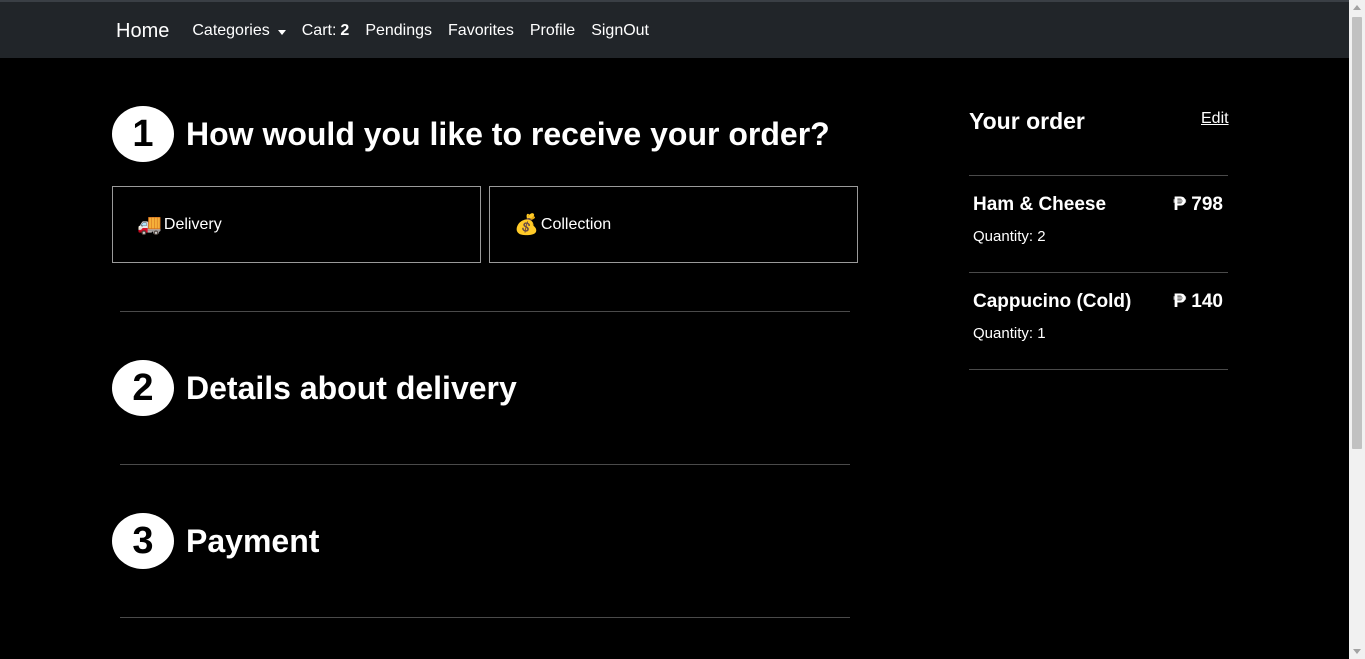 This screenshot has width=1365, height=659. Describe the element at coordinates (526, 225) in the screenshot. I see `hand-money-bag-icon: 💰` at that location.